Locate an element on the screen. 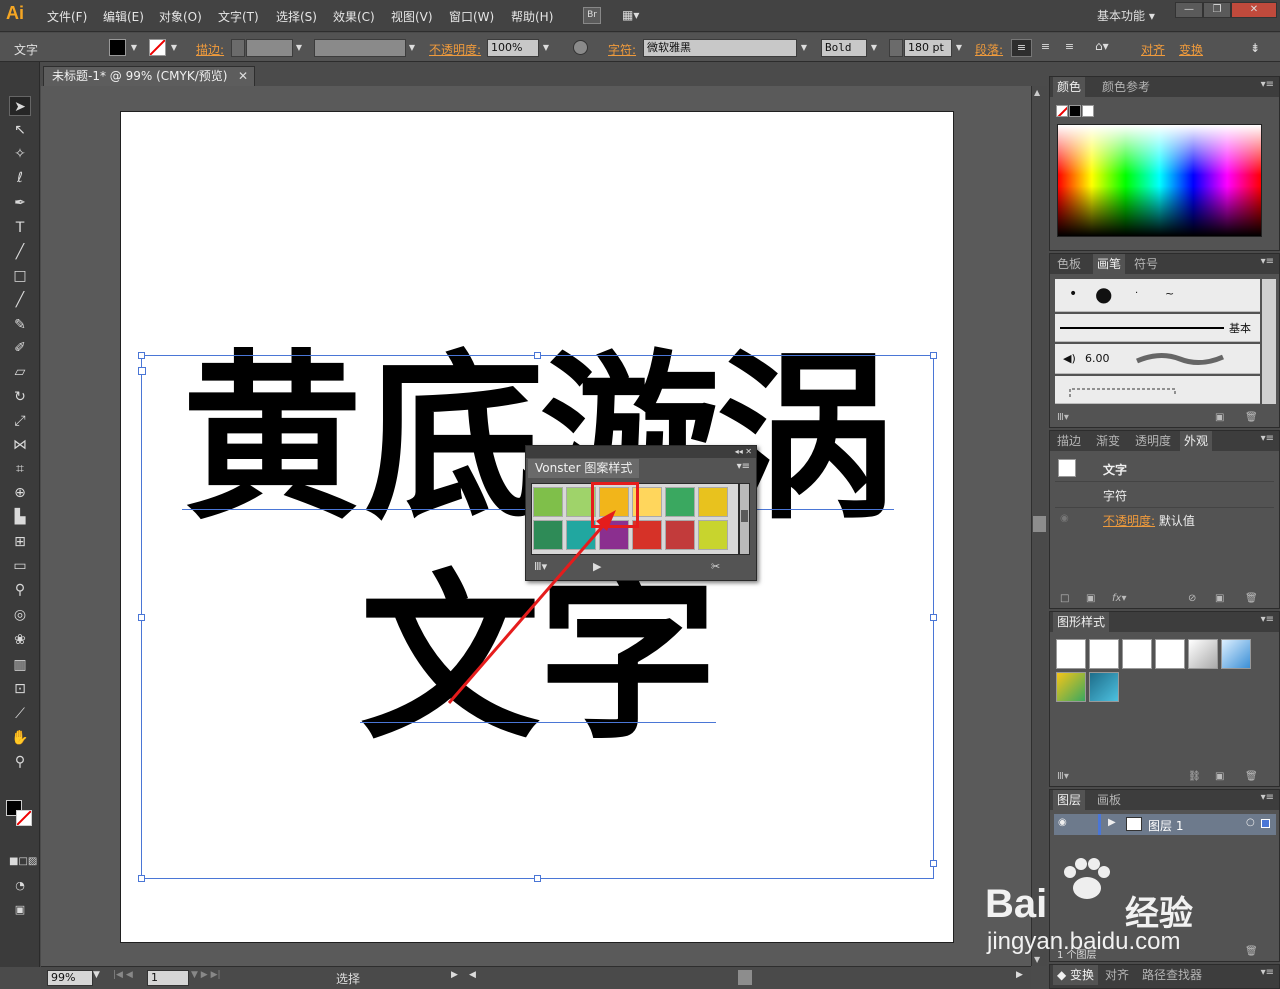 The width and height of the screenshot is (1280, 989). character-row: 字符 is located at coordinates (1115, 495).